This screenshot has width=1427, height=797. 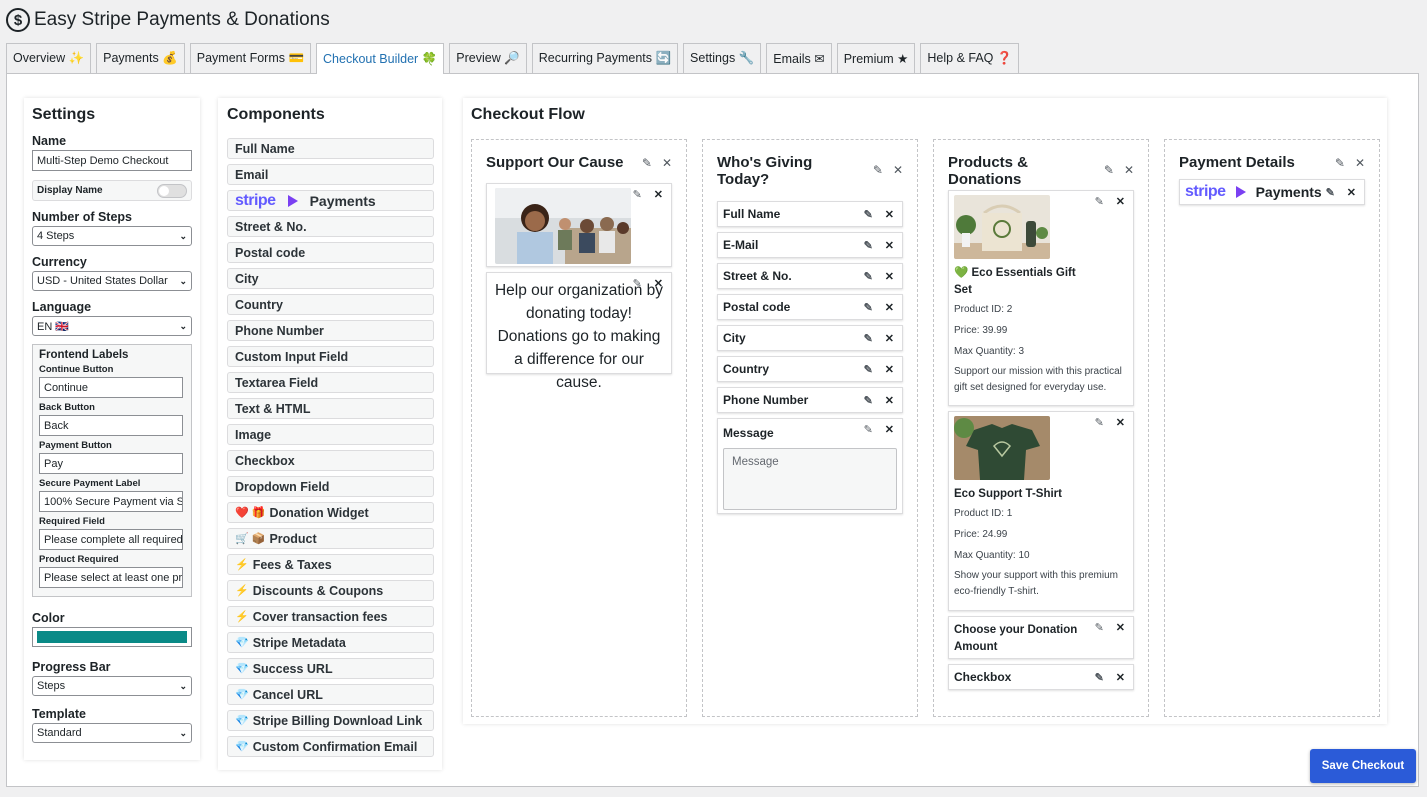 What do you see at coordinates (330, 590) in the screenshot?
I see `component-discounts-coupons: ⚡ Discounts & Coupons` at bounding box center [330, 590].